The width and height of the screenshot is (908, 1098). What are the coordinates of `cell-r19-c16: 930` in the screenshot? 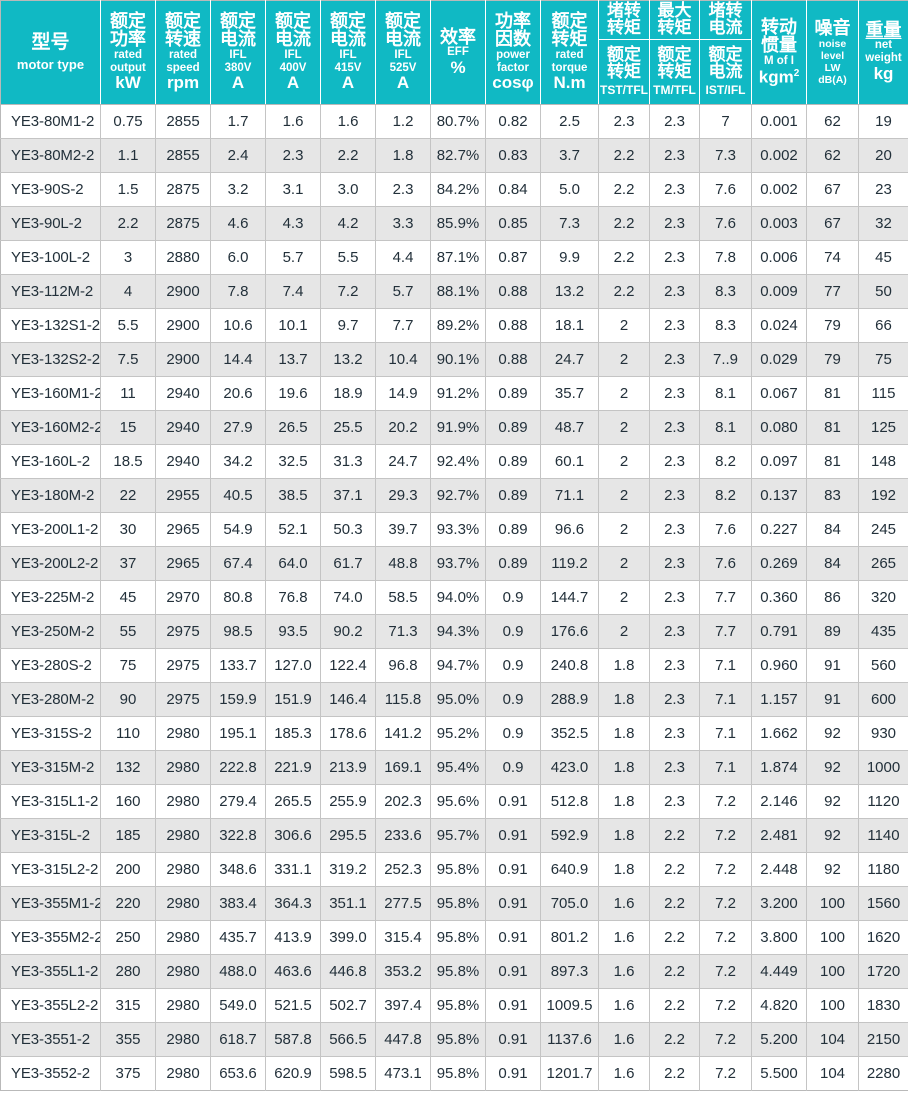 It's located at (883, 733).